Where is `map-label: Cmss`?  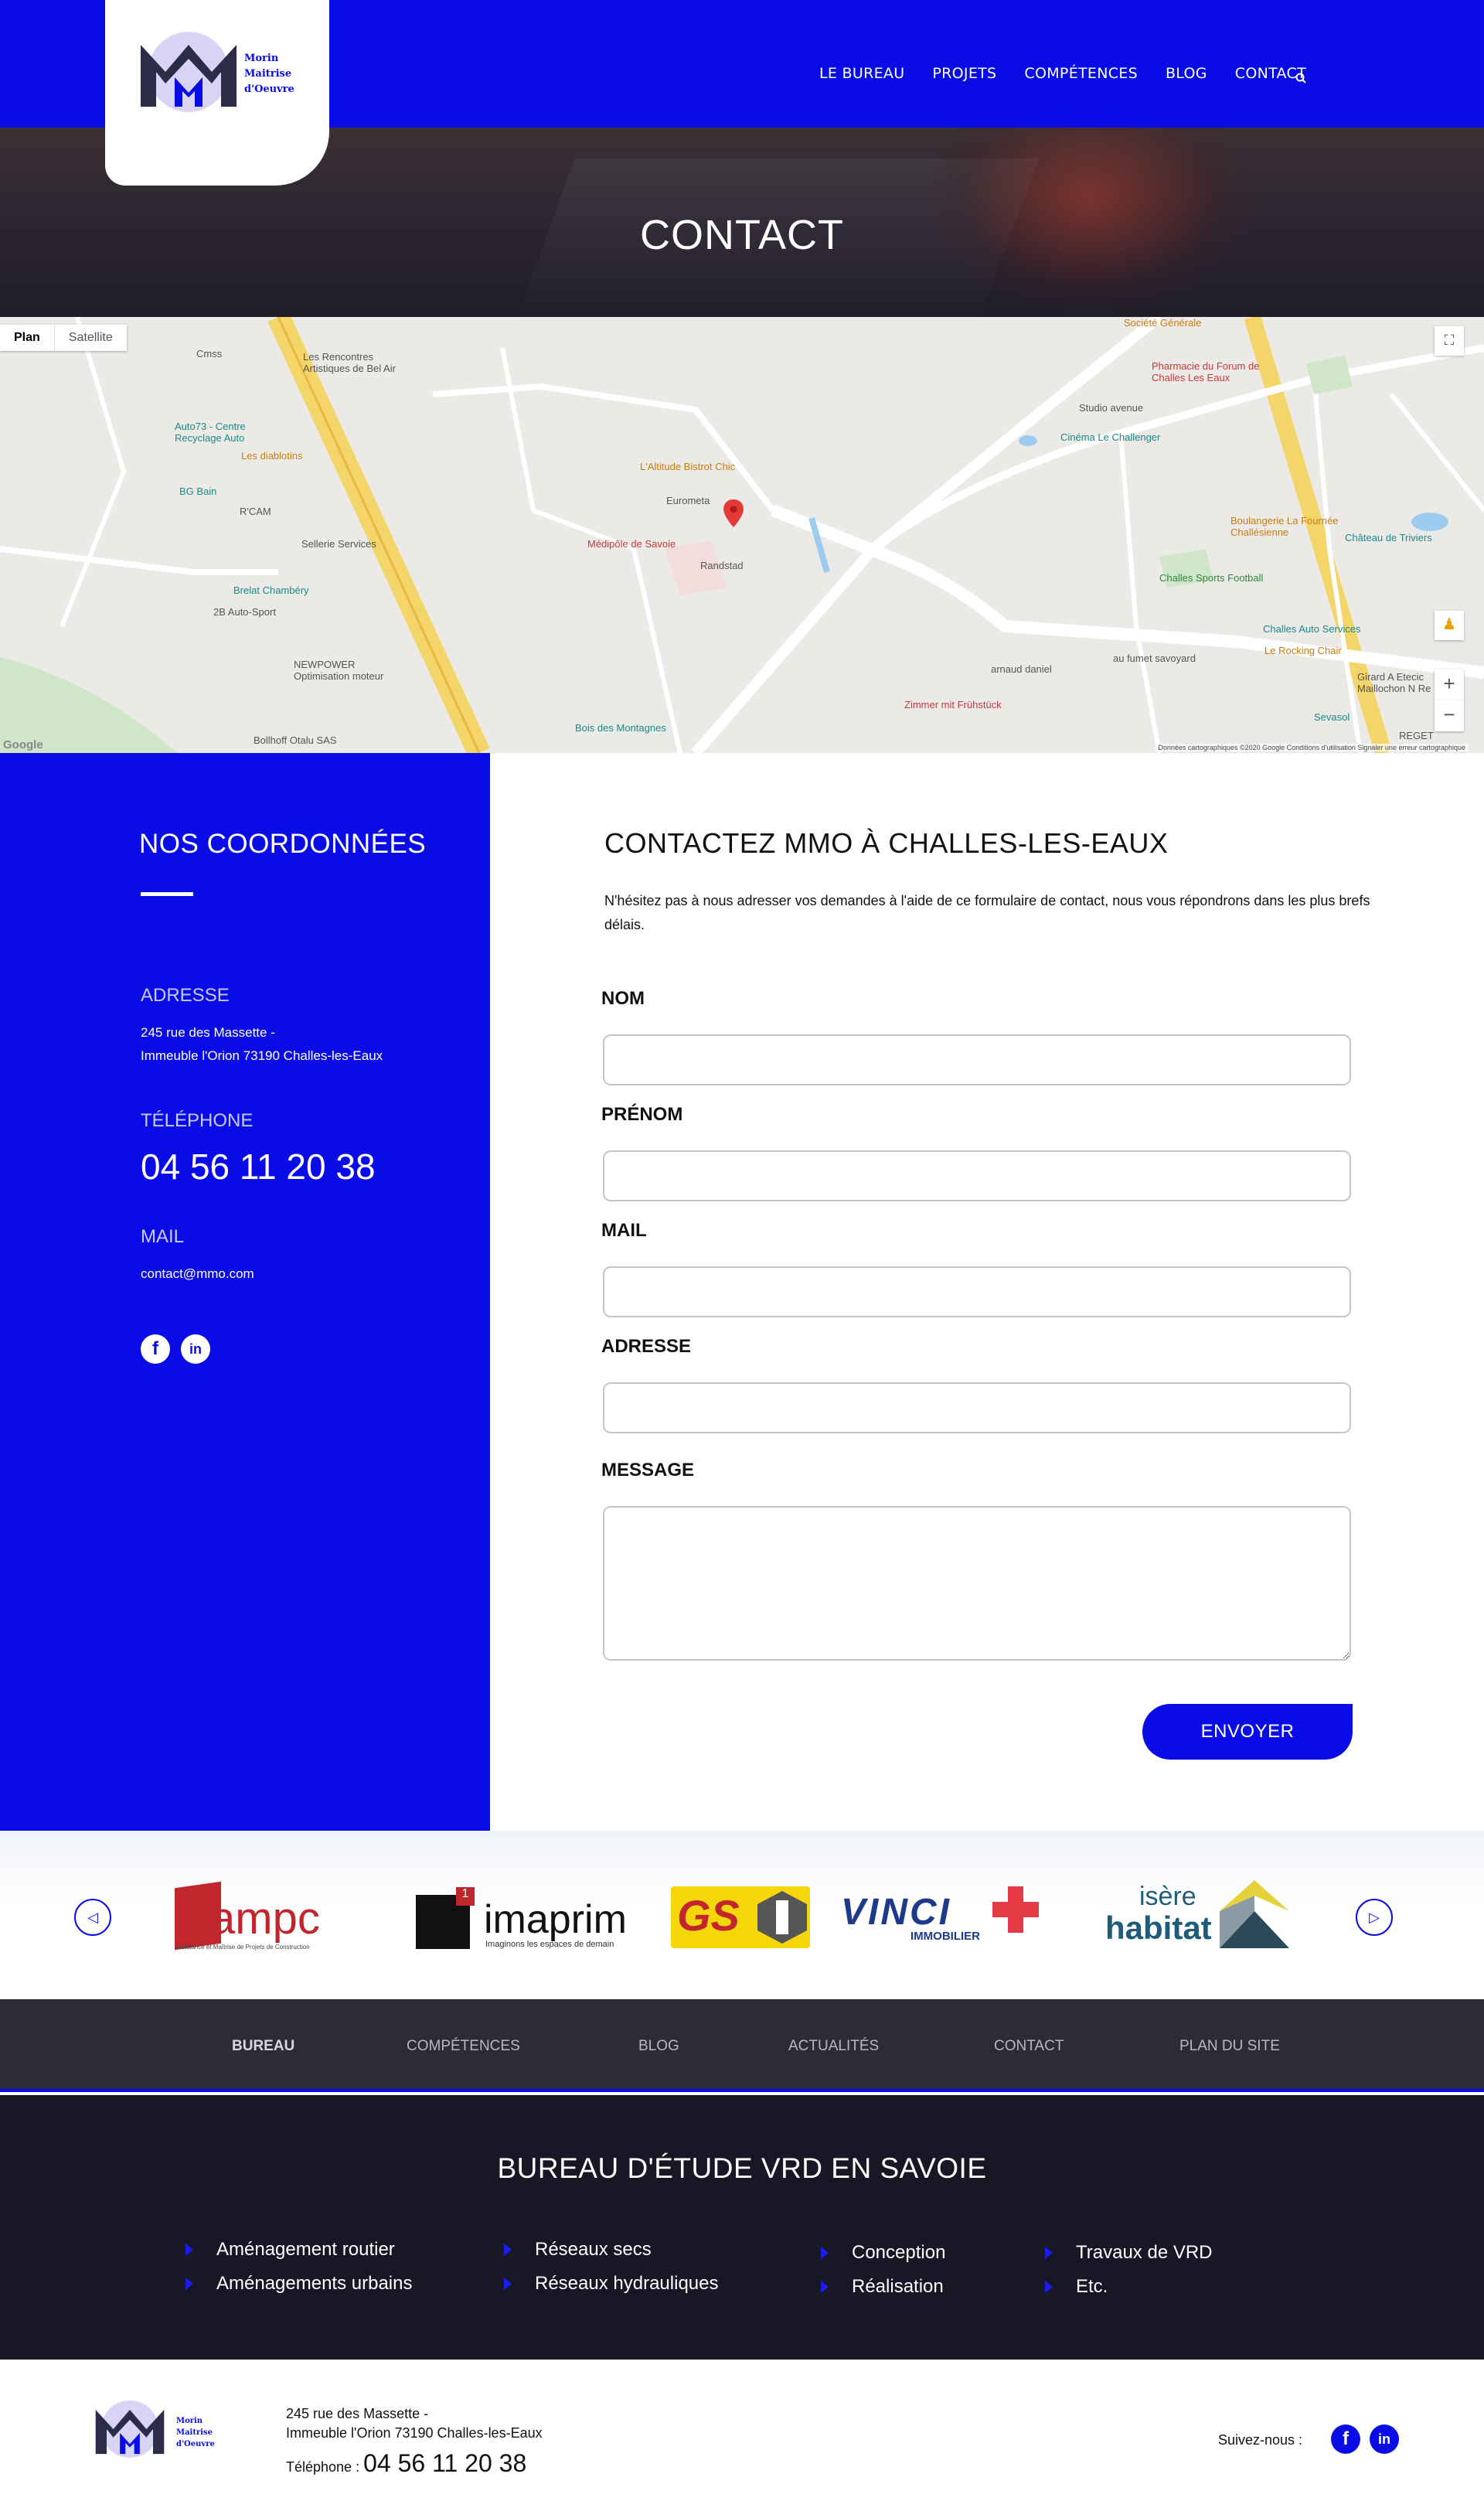 map-label: Cmss is located at coordinates (209, 353).